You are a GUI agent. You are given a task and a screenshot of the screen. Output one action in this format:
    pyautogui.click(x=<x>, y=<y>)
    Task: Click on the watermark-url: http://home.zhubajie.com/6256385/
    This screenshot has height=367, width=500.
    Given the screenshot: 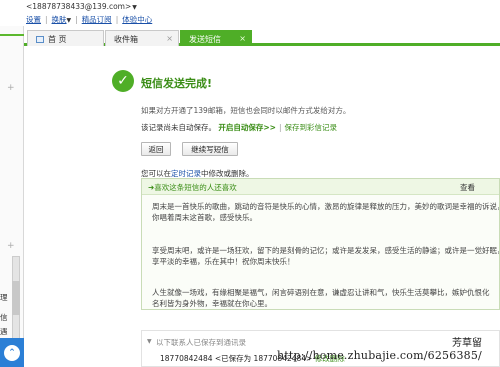 What is the action you would take?
    pyautogui.click(x=379, y=355)
    